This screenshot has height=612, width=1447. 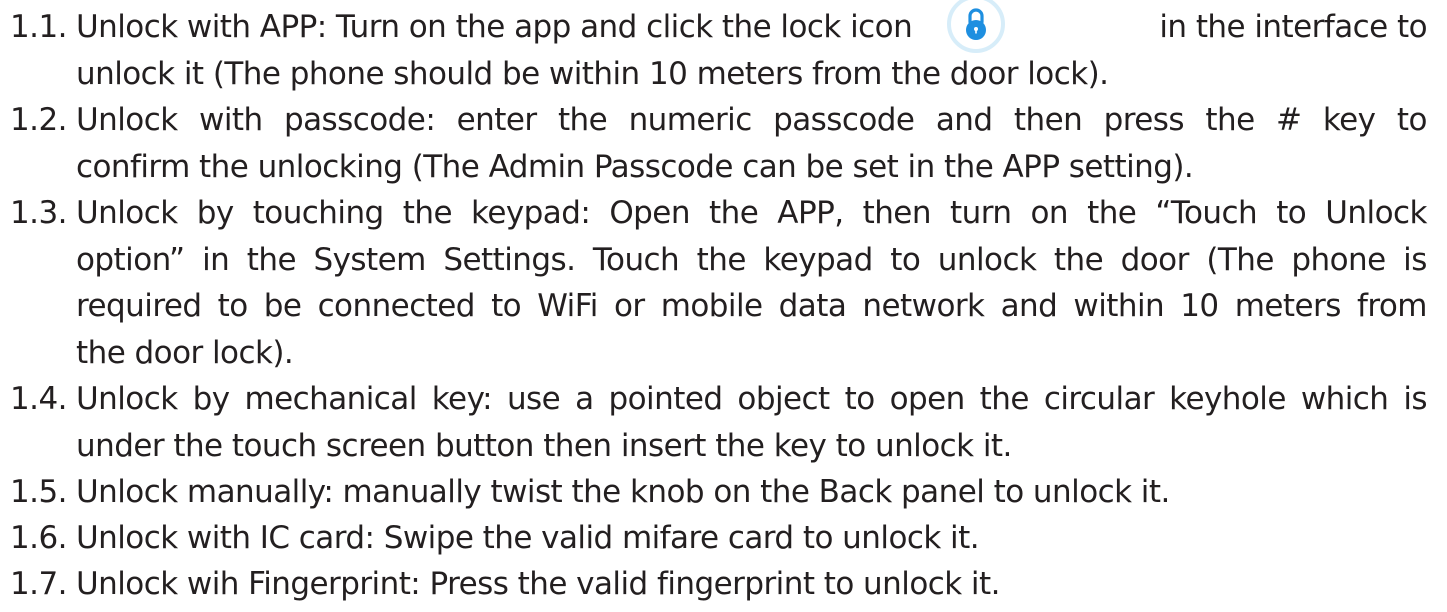 What do you see at coordinates (1227, 399) in the screenshot?
I see `word: keyhole` at bounding box center [1227, 399].